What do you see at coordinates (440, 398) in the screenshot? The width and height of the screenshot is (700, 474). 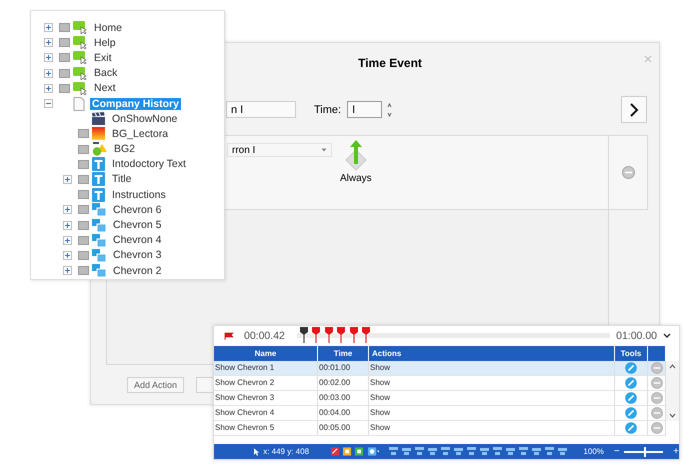 I see `table-row: Show Chevron 3 00:03.00 Show` at bounding box center [440, 398].